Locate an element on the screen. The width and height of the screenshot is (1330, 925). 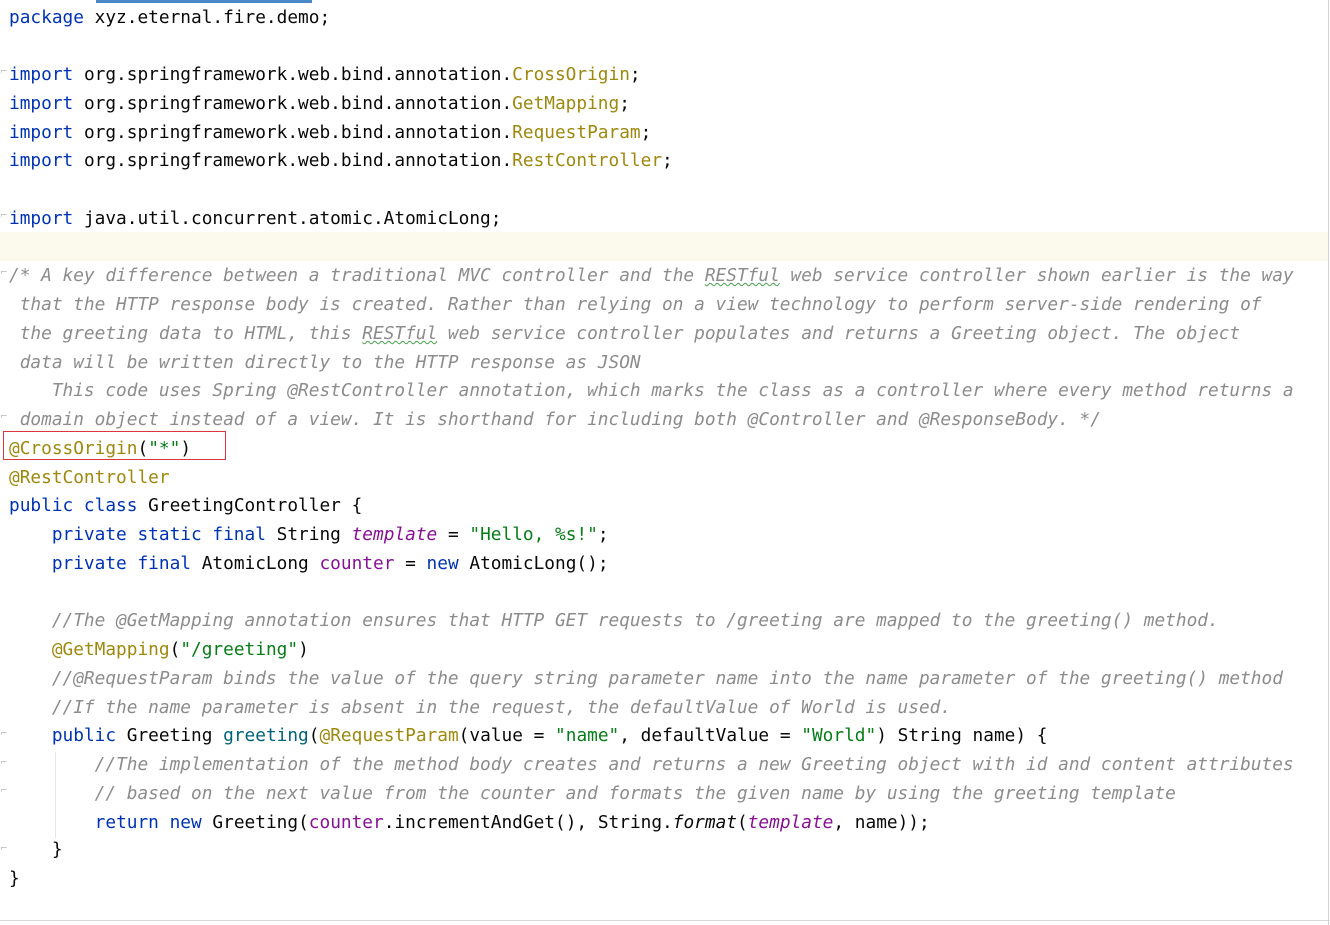
type-name: Greeting is located at coordinates (170, 735).